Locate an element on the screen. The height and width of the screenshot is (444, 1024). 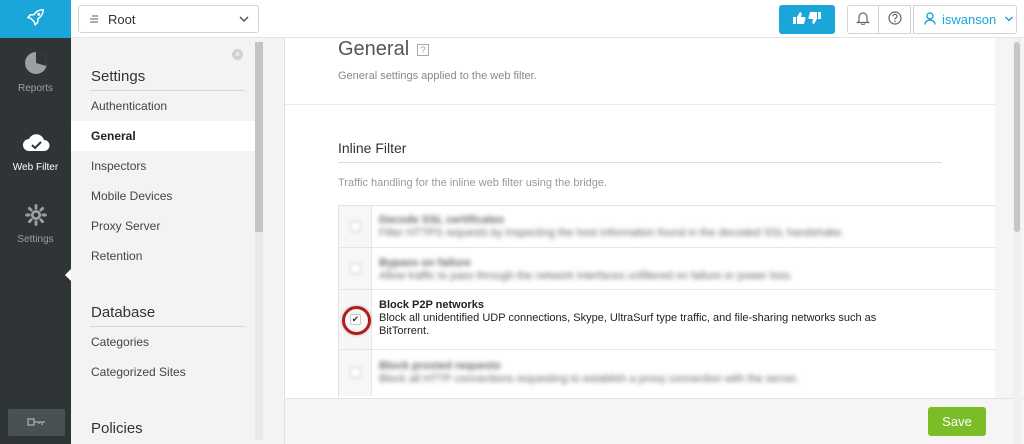
app-logo is located at coordinates (35, 19).